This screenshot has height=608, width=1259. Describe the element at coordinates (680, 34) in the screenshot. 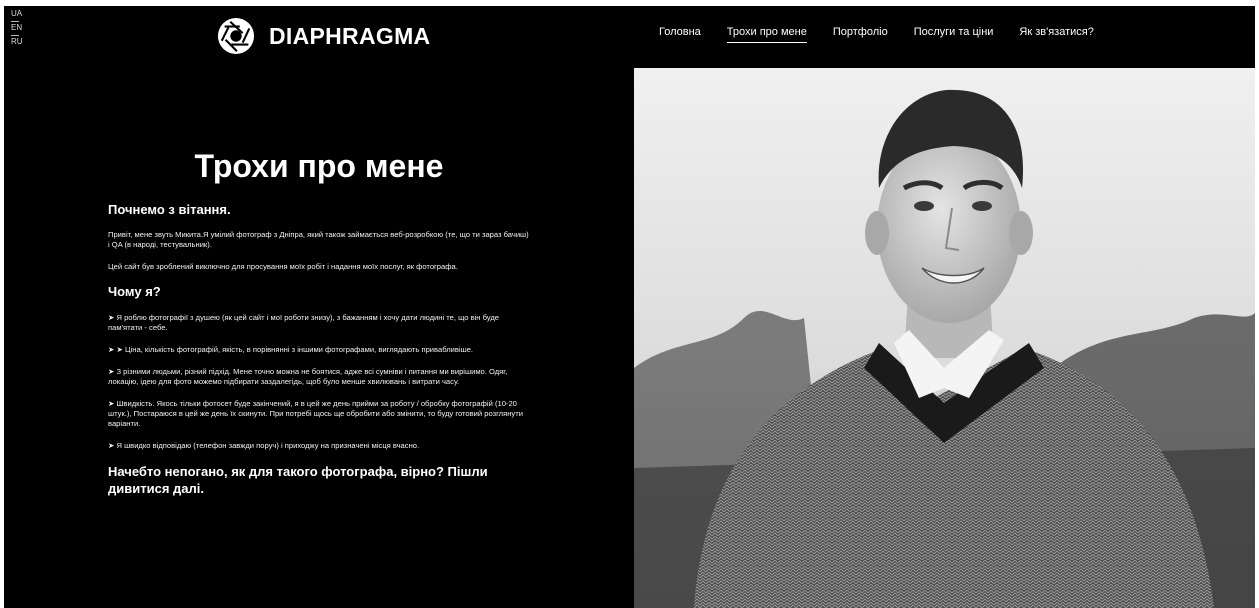

I see `nav-home: Головна` at that location.